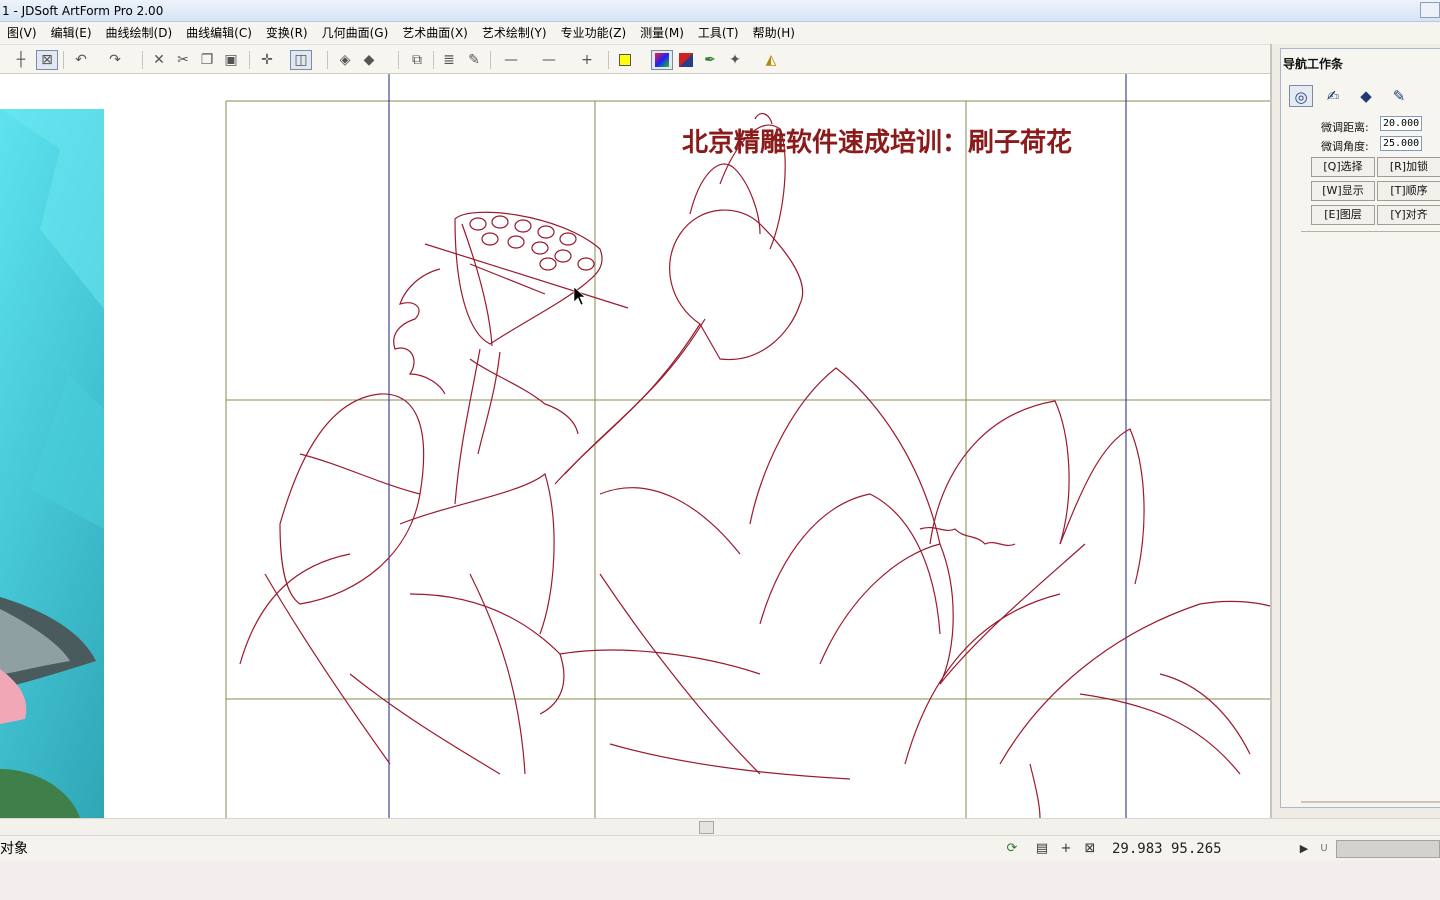 This screenshot has width=1440, height=900. Describe the element at coordinates (549, 60) in the screenshot. I see `line-width-icon: —` at that location.